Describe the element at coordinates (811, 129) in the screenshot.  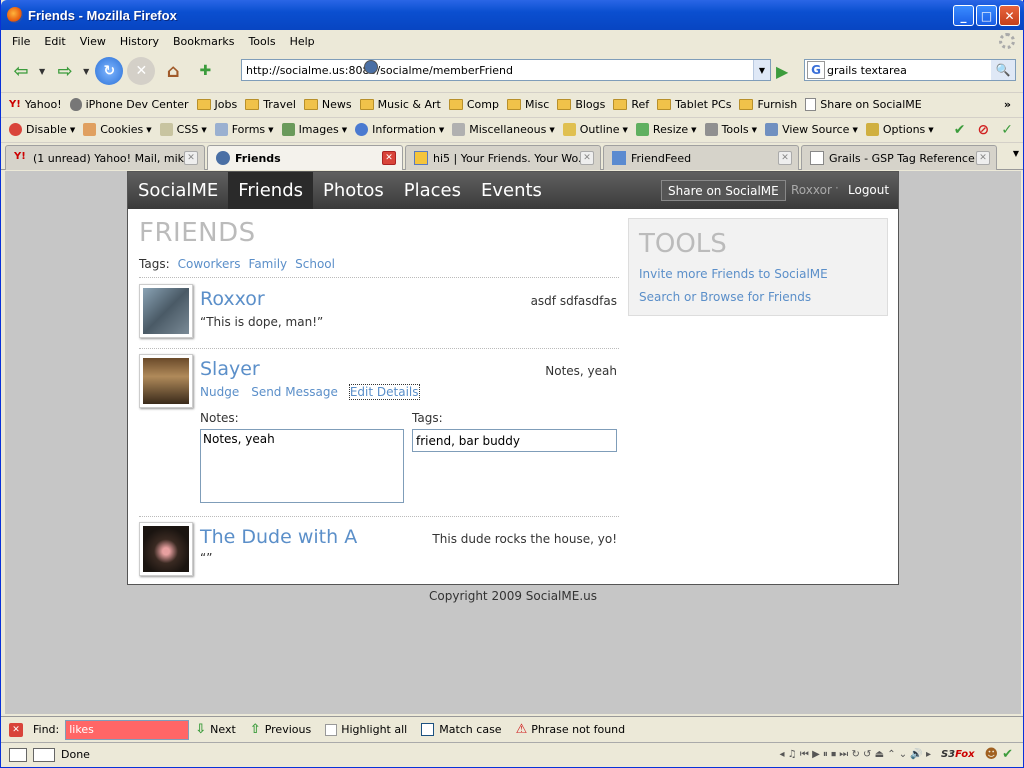
I see `dev-view-source: View Source ▼` at that location.